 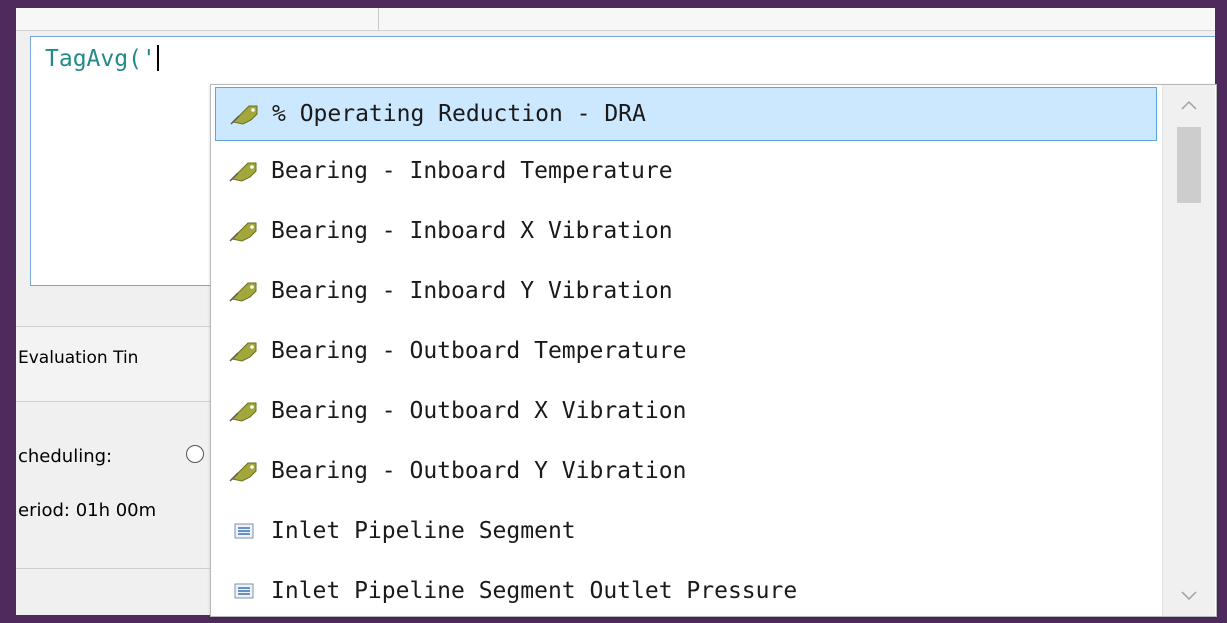 I want to click on autocomplete-item: Inlet Pipeline Segment Outlet Pressure, so click(x=686, y=590).